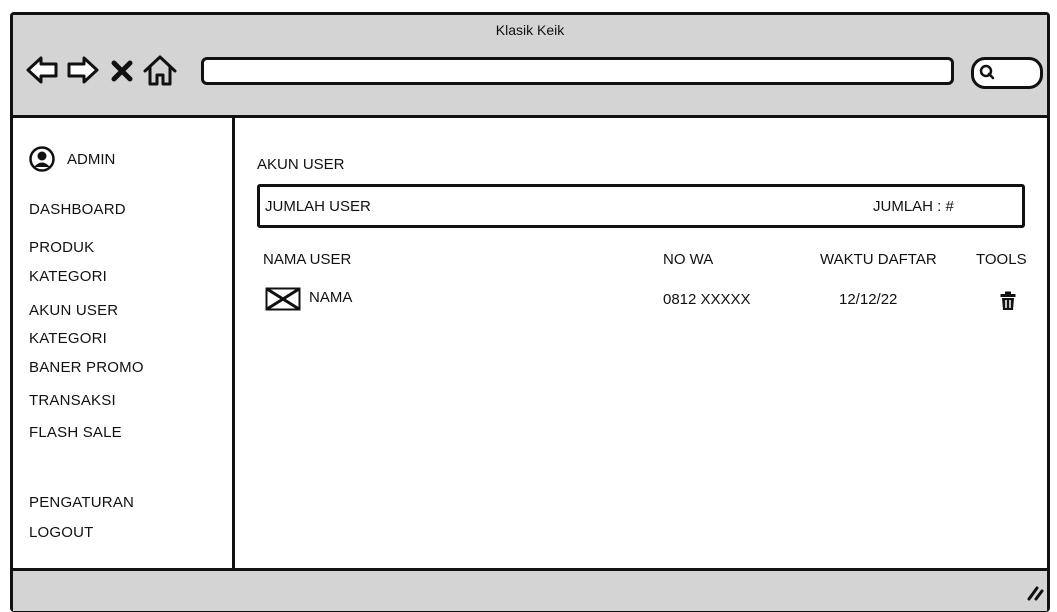  I want to click on search-icon, so click(987, 72).